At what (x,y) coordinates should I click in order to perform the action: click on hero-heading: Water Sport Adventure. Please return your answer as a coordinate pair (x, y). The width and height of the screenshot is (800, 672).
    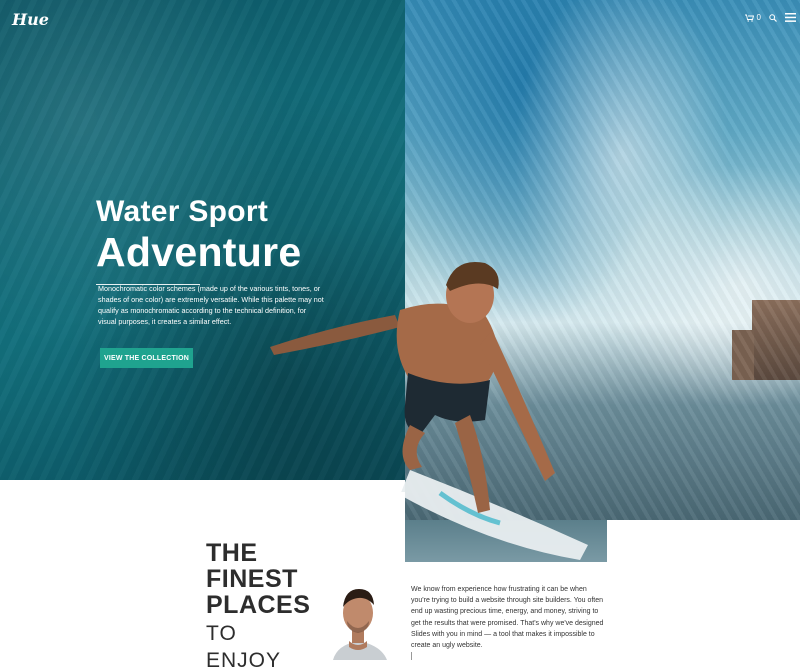
    Looking at the image, I should click on (216, 240).